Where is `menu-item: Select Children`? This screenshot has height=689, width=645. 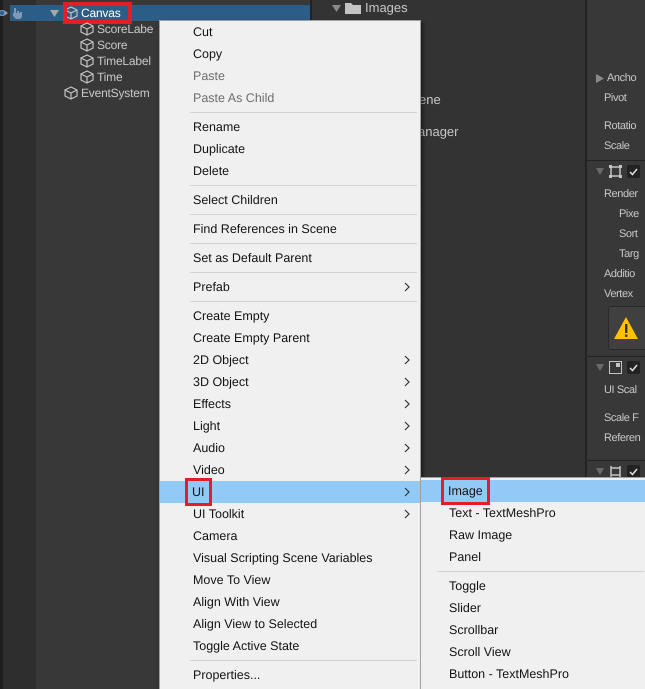 menu-item: Select Children is located at coordinates (290, 200).